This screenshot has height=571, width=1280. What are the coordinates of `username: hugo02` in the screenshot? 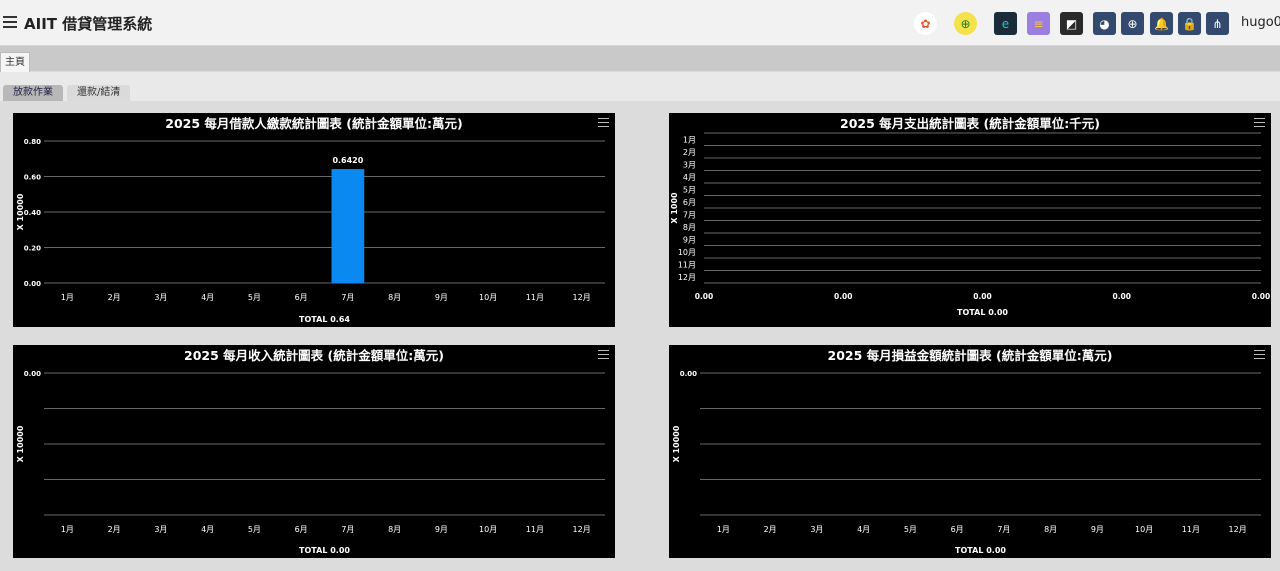 It's located at (1260, 22).